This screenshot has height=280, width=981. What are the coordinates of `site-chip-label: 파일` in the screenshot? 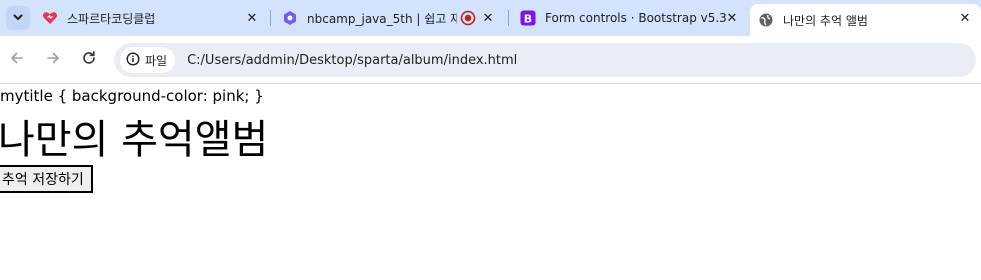 It's located at (156, 60).